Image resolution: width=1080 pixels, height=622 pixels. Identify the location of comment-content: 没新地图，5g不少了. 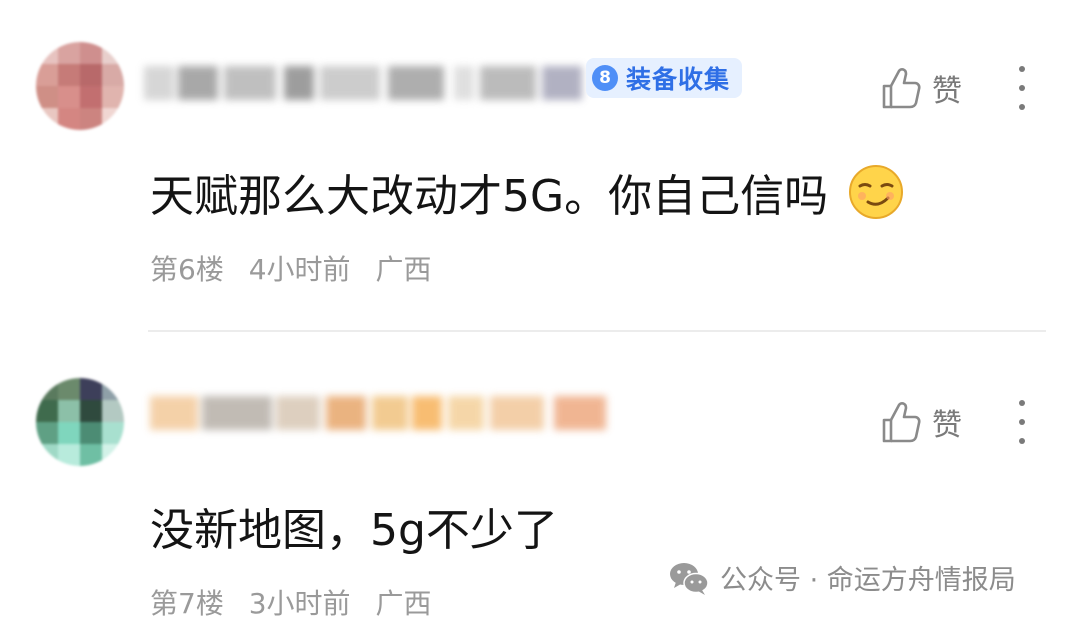
(354, 526).